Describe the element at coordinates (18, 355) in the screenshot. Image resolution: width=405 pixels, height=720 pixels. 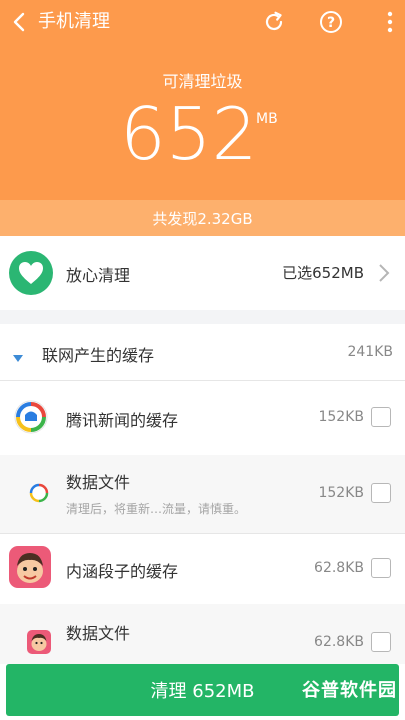
I see `caret-down-icon` at that location.